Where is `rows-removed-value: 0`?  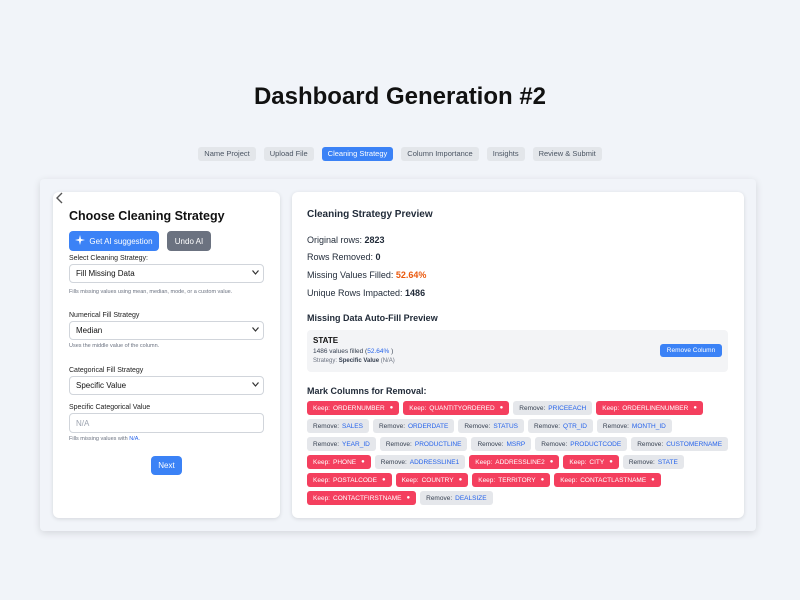 rows-removed-value: 0 is located at coordinates (378, 257).